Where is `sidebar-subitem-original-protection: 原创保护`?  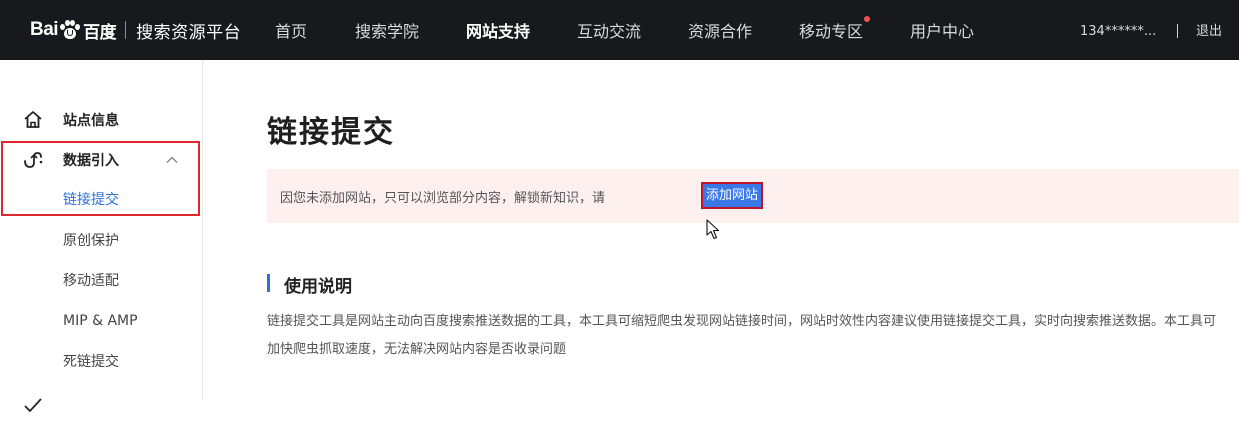
sidebar-subitem-original-protection: 原创保护 is located at coordinates (101, 240).